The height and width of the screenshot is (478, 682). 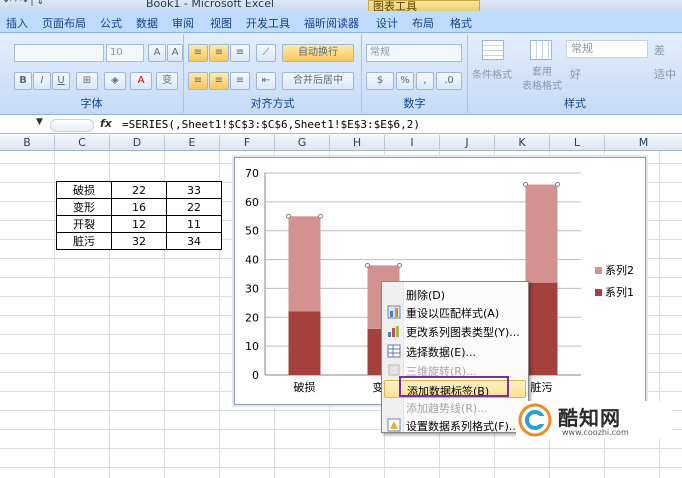 What do you see at coordinates (108, 124) in the screenshot?
I see `insert-function-icon: fx` at bounding box center [108, 124].